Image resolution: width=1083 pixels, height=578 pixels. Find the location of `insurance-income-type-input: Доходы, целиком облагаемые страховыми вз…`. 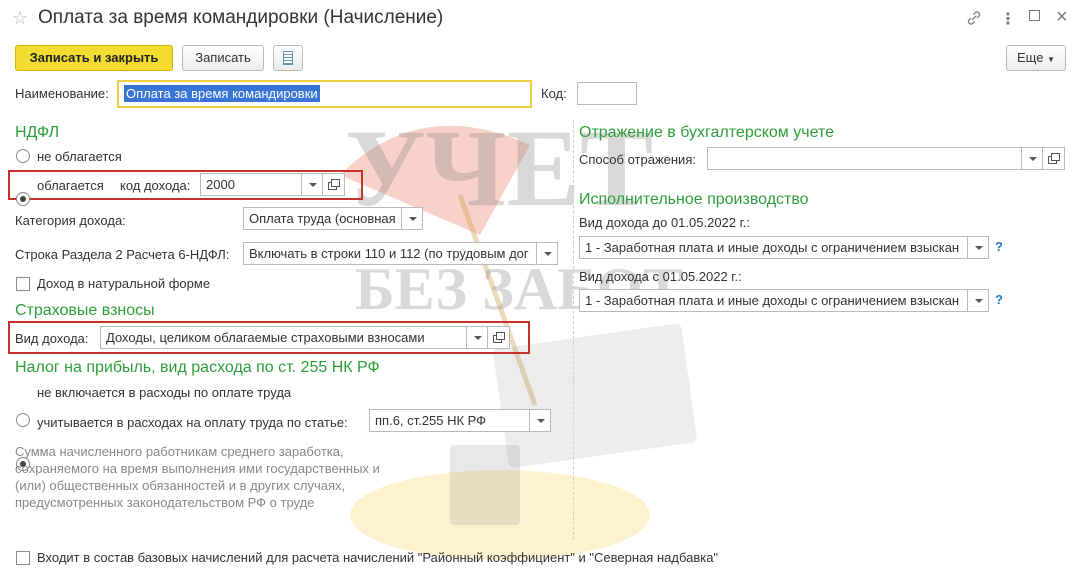

insurance-income-type-input: Доходы, целиком облагаемые страховыми вз… is located at coordinates (283, 337).